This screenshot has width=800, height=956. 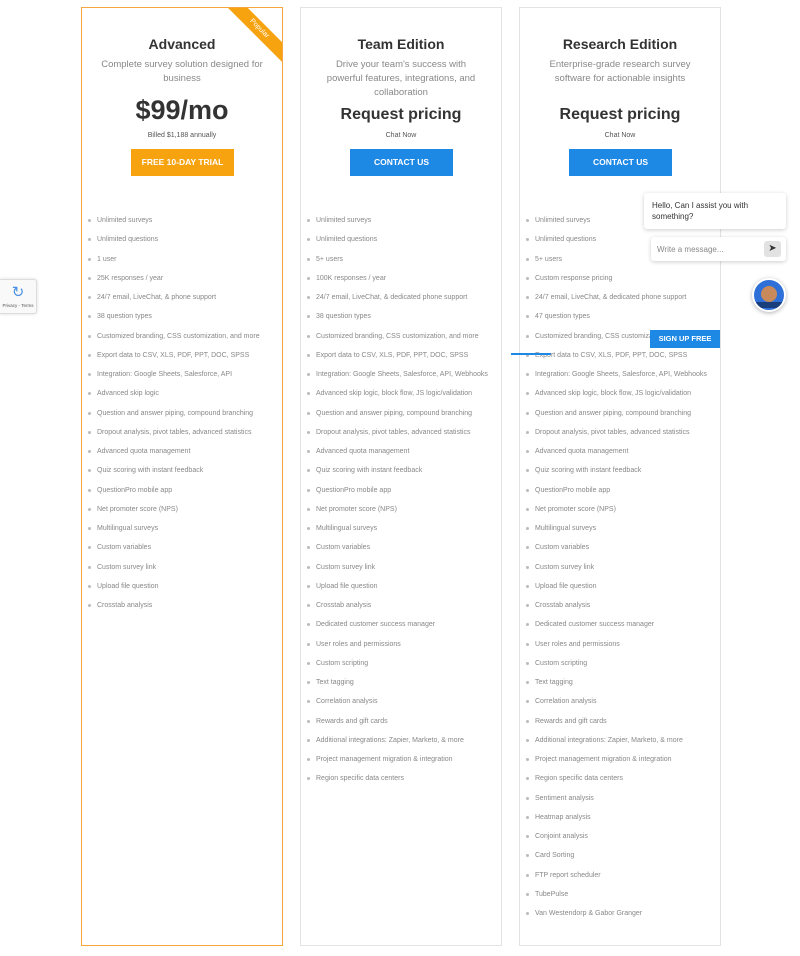 I want to click on feature-item: Dedicated customer success manager, so click(x=401, y=624).